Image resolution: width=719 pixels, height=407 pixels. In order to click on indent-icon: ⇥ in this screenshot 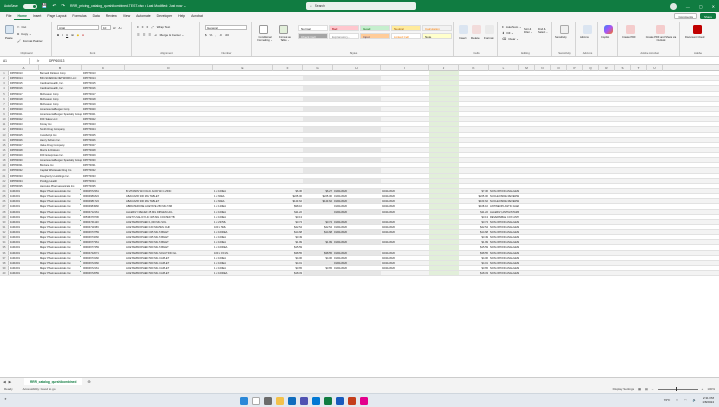, I will do `click(155, 35)`.